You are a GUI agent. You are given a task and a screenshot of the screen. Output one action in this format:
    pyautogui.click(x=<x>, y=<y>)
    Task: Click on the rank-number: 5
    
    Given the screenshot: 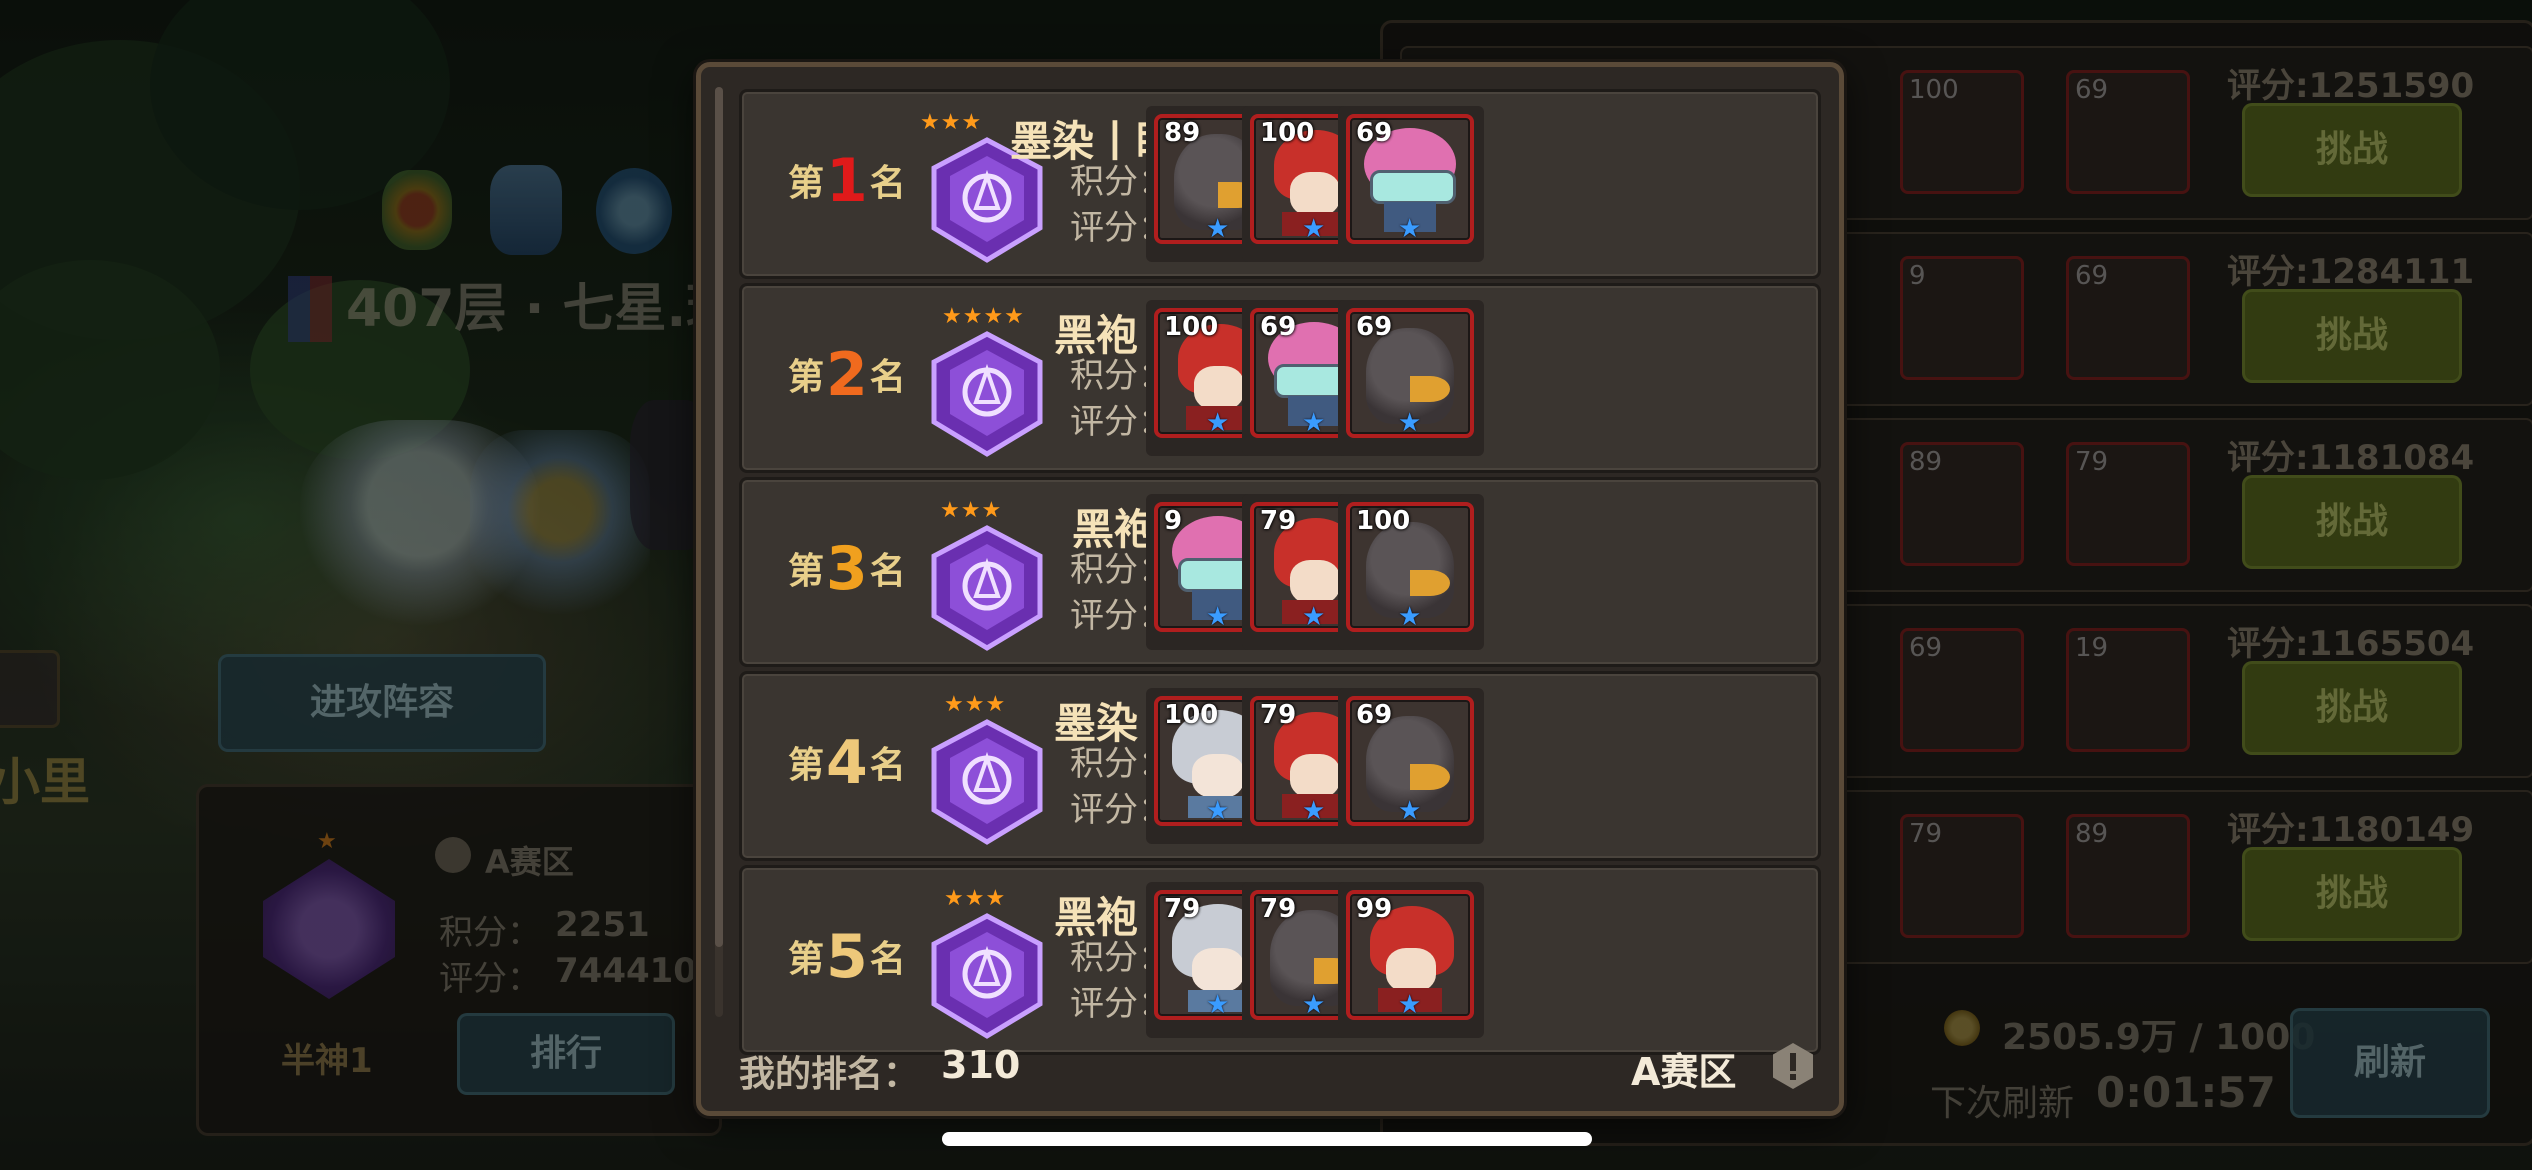 What is the action you would take?
    pyautogui.click(x=847, y=957)
    